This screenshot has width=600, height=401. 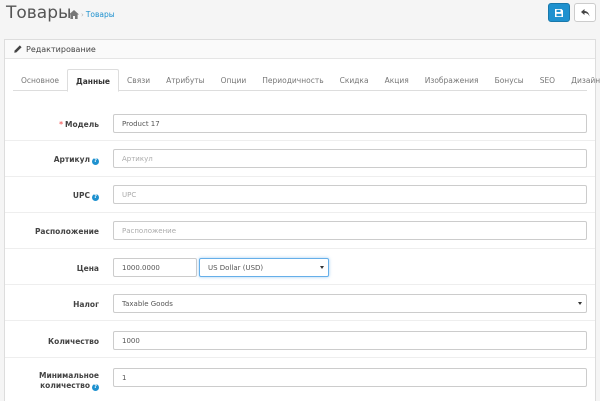 I want to click on upc-input: UPC, so click(x=350, y=194).